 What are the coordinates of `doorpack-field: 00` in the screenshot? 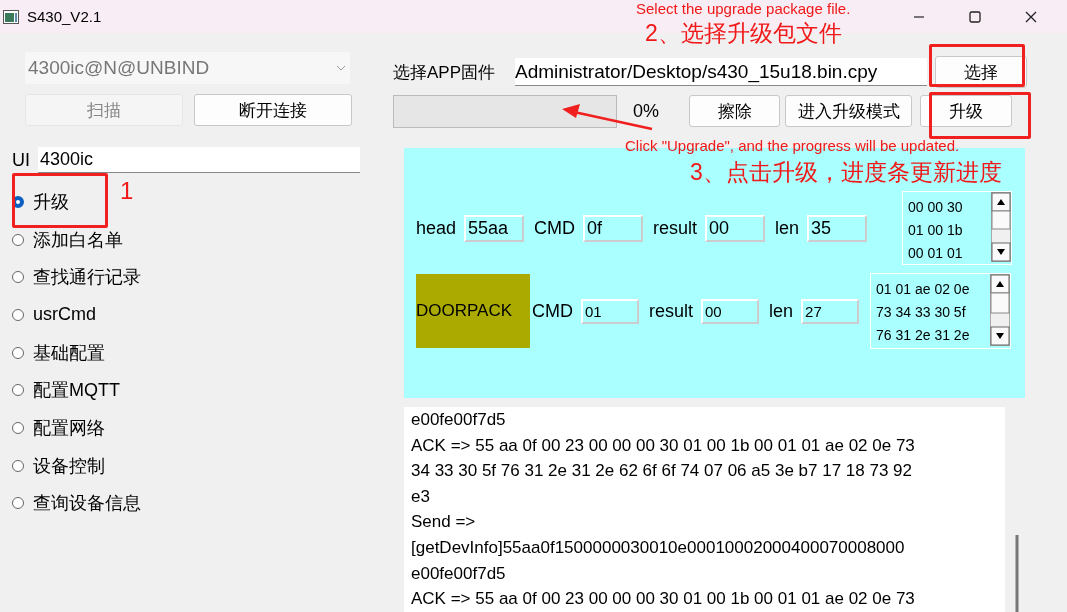 It's located at (730, 311).